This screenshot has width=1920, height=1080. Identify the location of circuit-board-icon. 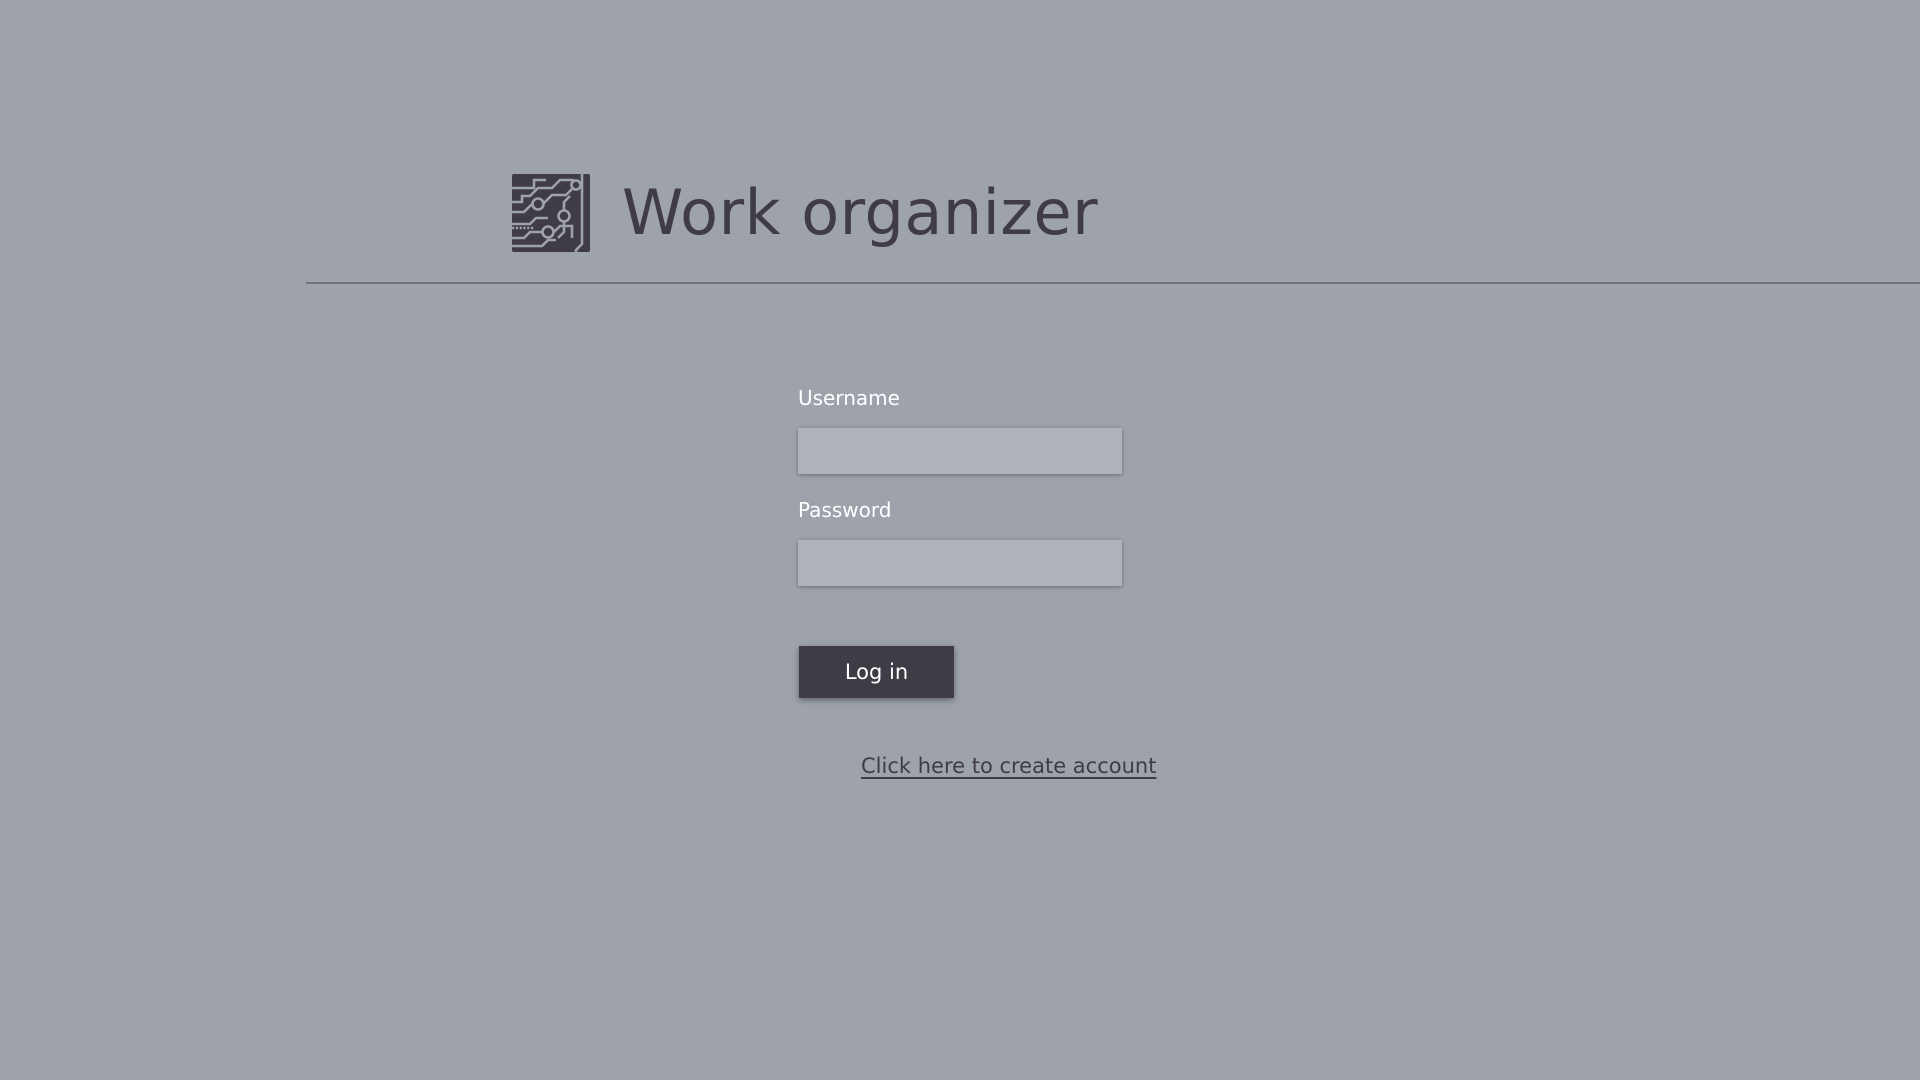
(551, 213).